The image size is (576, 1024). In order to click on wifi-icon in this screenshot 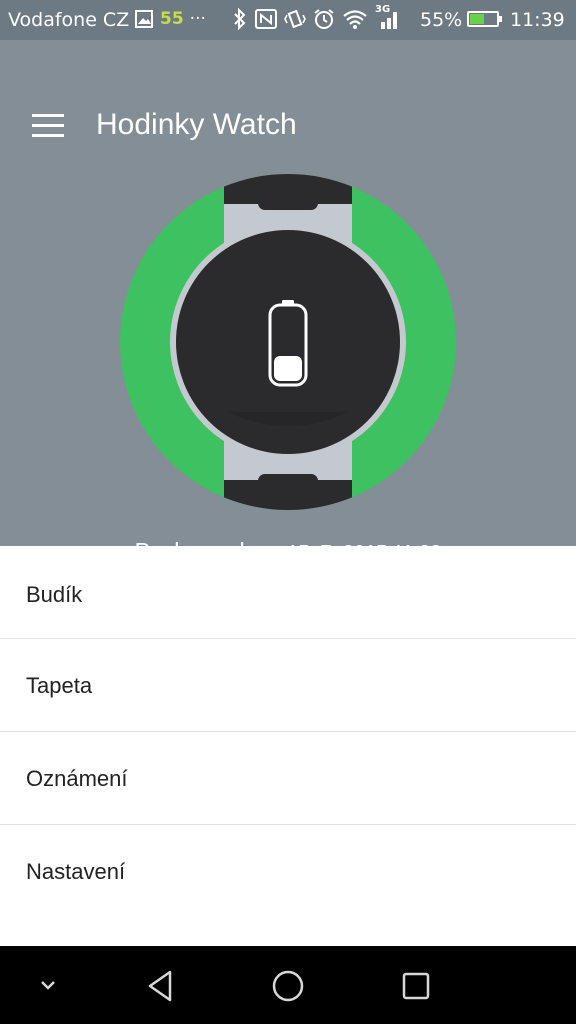, I will do `click(355, 19)`.